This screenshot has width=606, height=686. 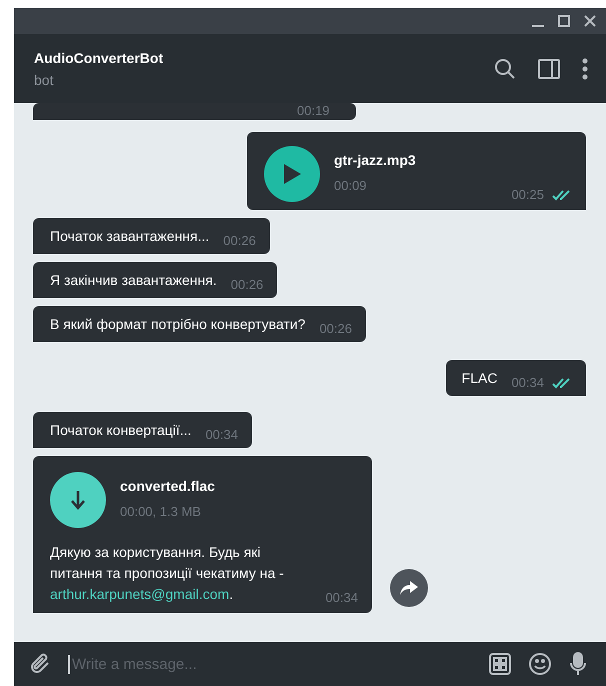 What do you see at coordinates (590, 21) in the screenshot?
I see `close-icon` at bounding box center [590, 21].